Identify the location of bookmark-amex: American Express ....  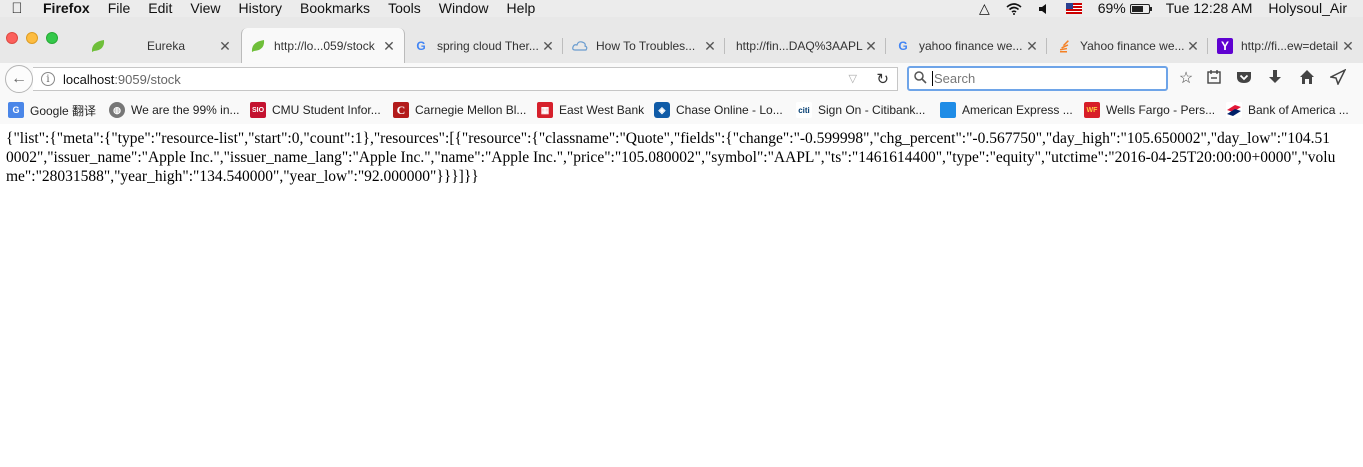
(1006, 110).